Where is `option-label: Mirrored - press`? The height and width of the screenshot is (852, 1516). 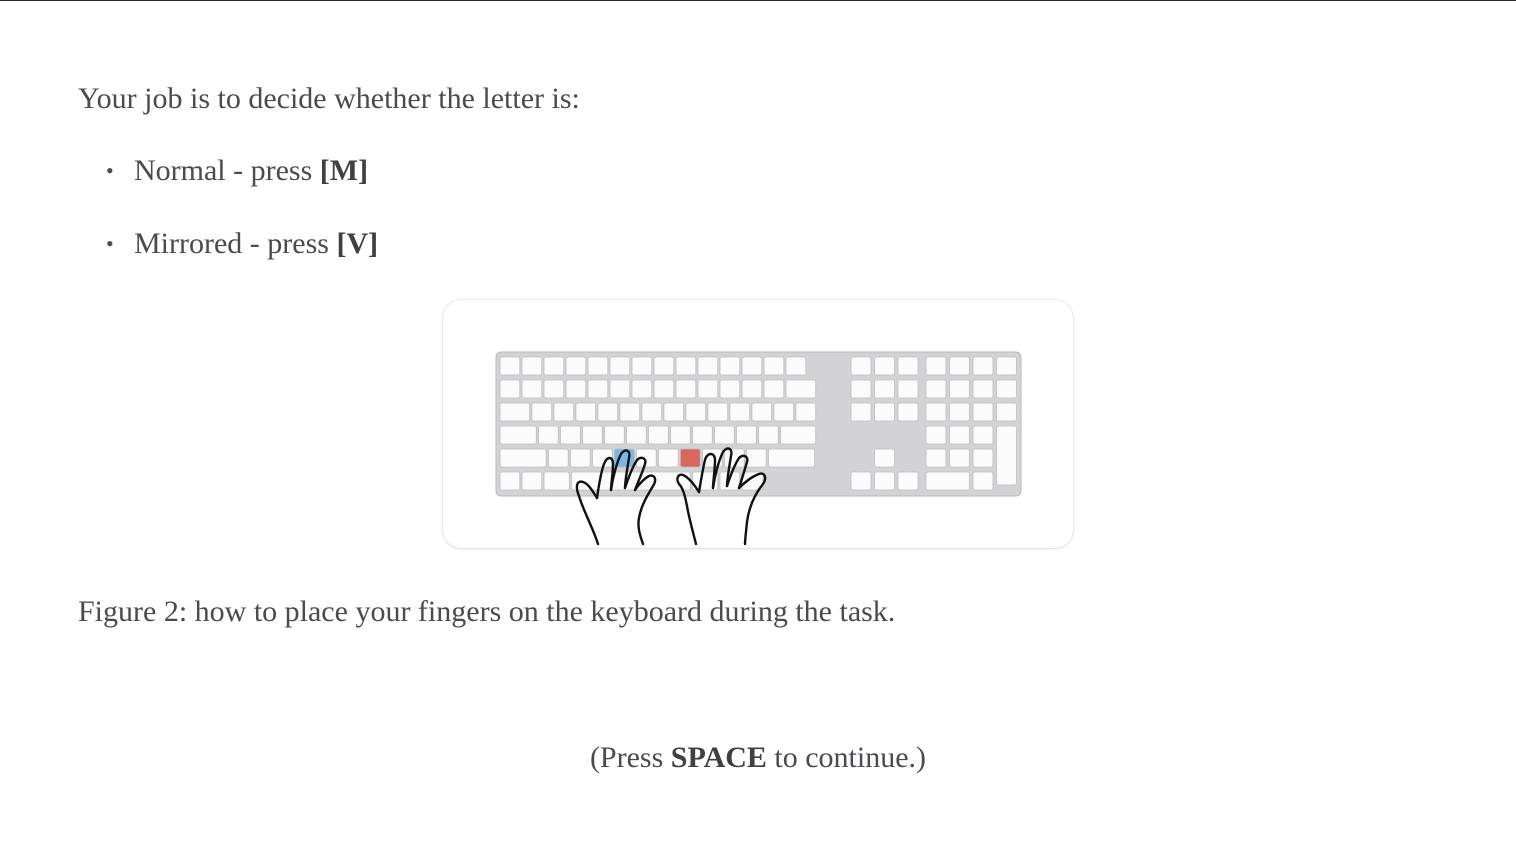
option-label: Mirrored - press is located at coordinates (235, 243).